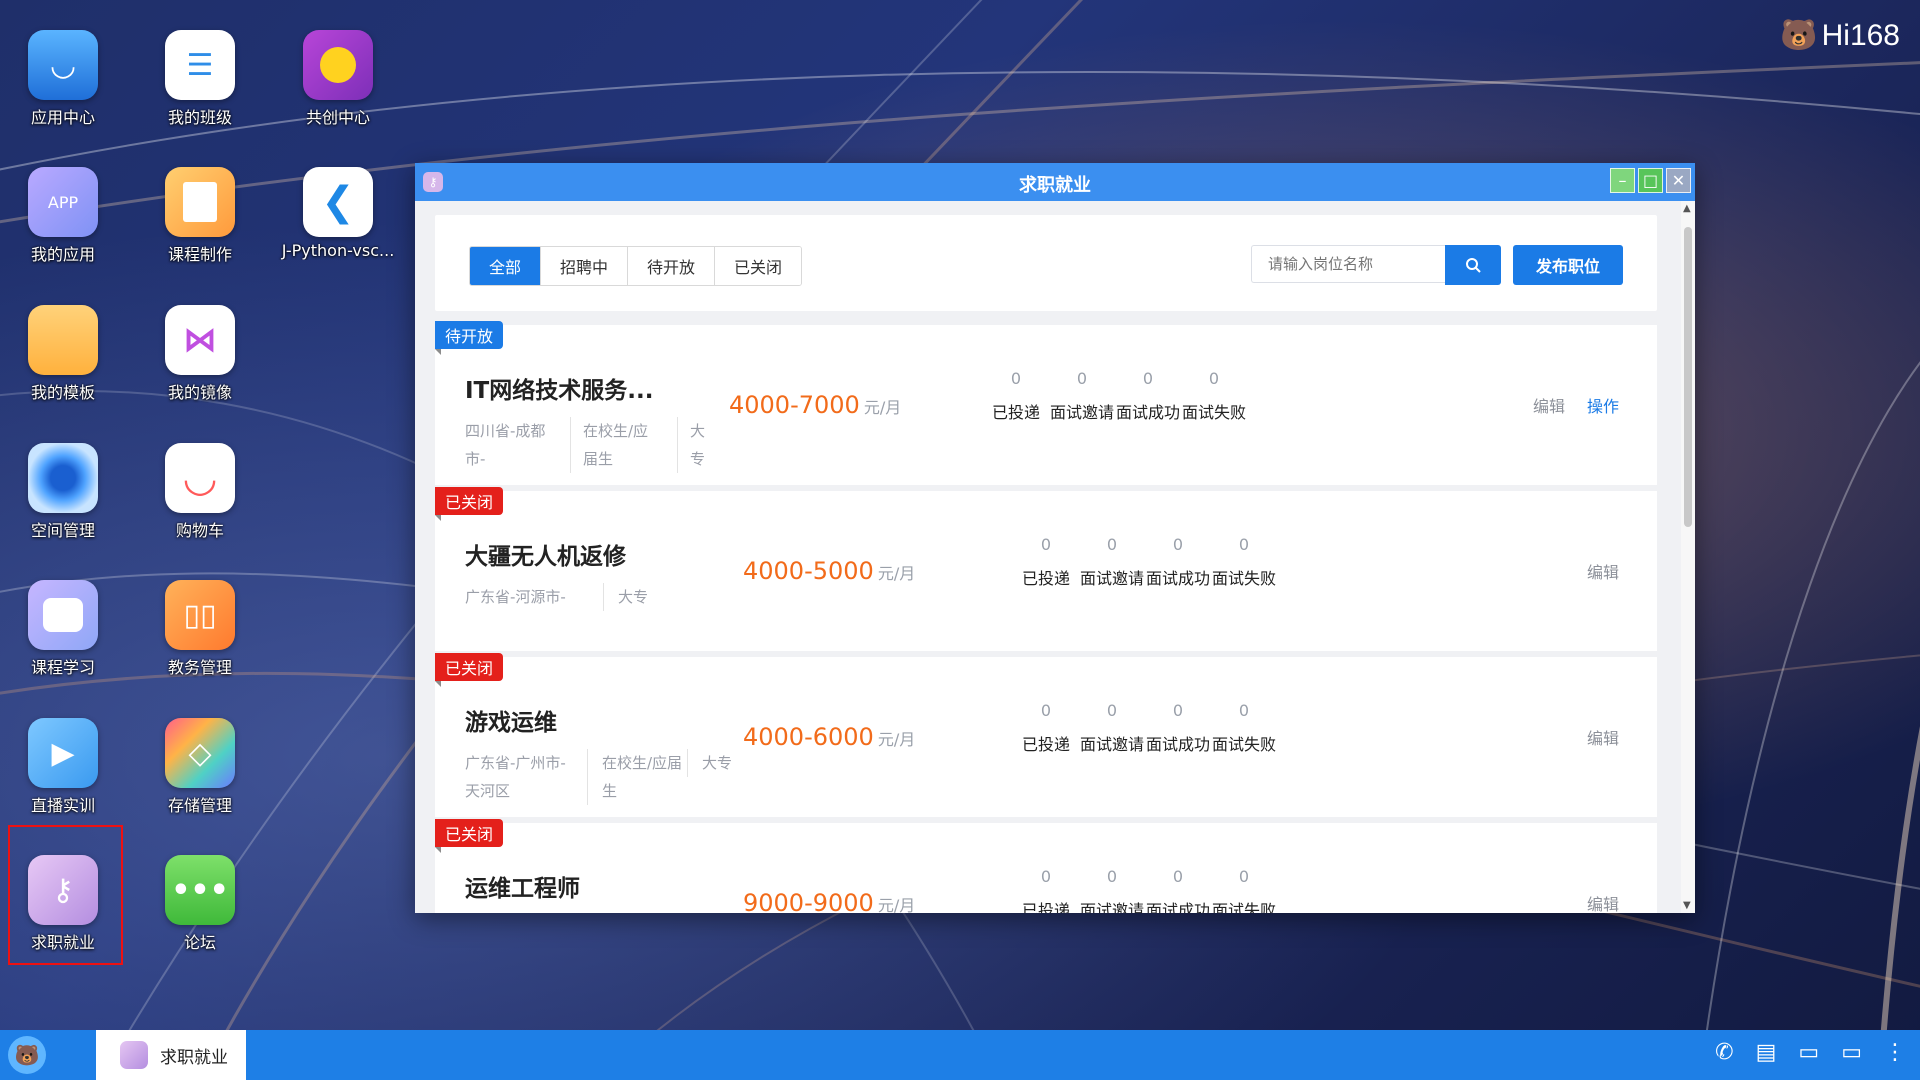 The height and width of the screenshot is (1080, 1920). Describe the element at coordinates (545, 554) in the screenshot. I see `job-title: 大疆无人机返修` at that location.